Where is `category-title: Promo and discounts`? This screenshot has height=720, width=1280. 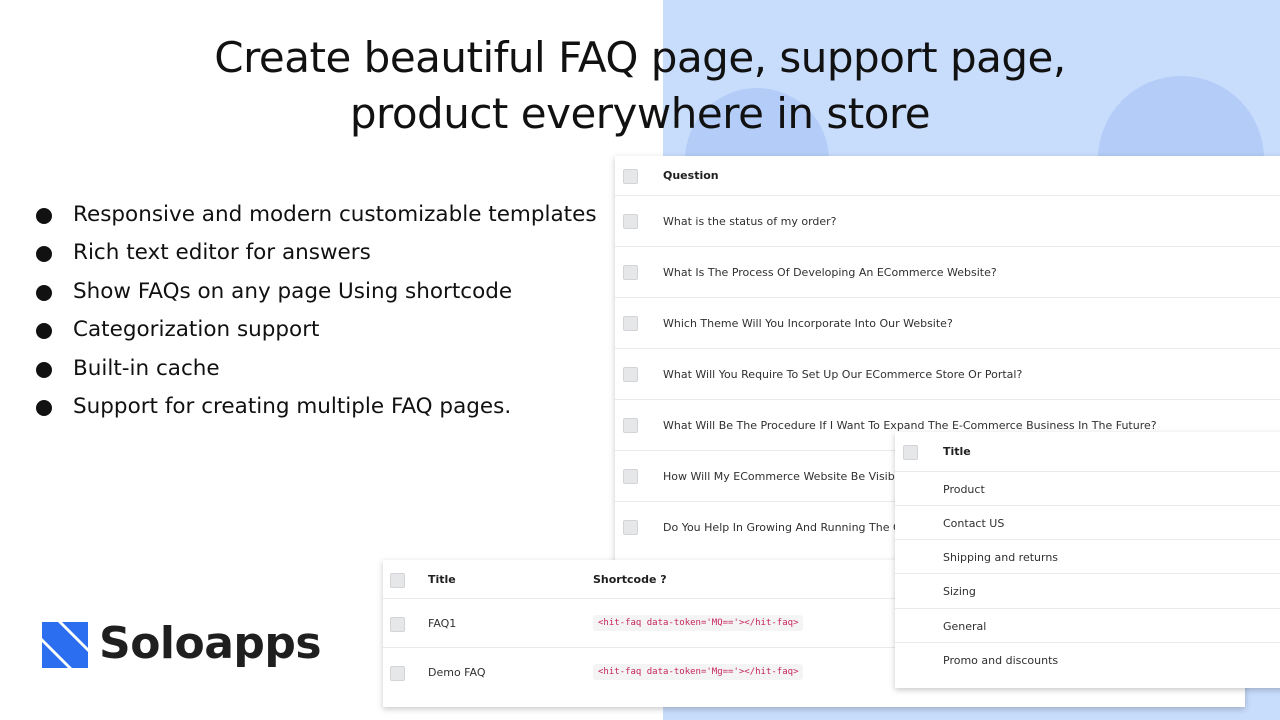 category-title: Promo and discounts is located at coordinates (1000, 660).